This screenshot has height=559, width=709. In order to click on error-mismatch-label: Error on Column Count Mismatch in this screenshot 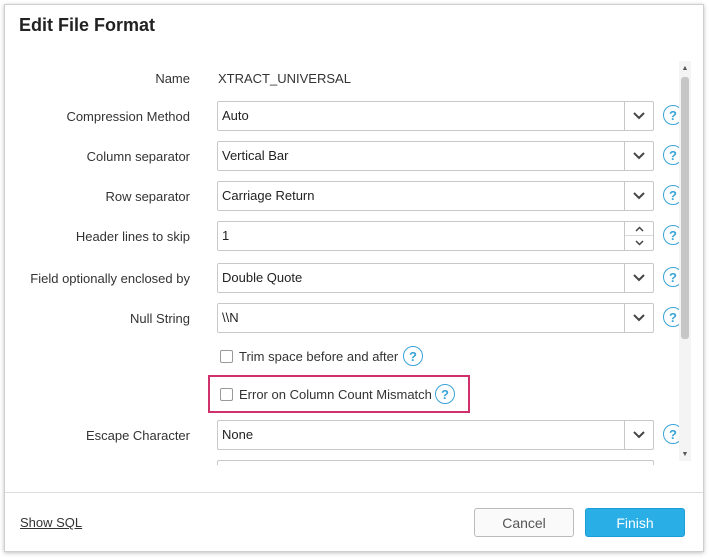, I will do `click(335, 394)`.